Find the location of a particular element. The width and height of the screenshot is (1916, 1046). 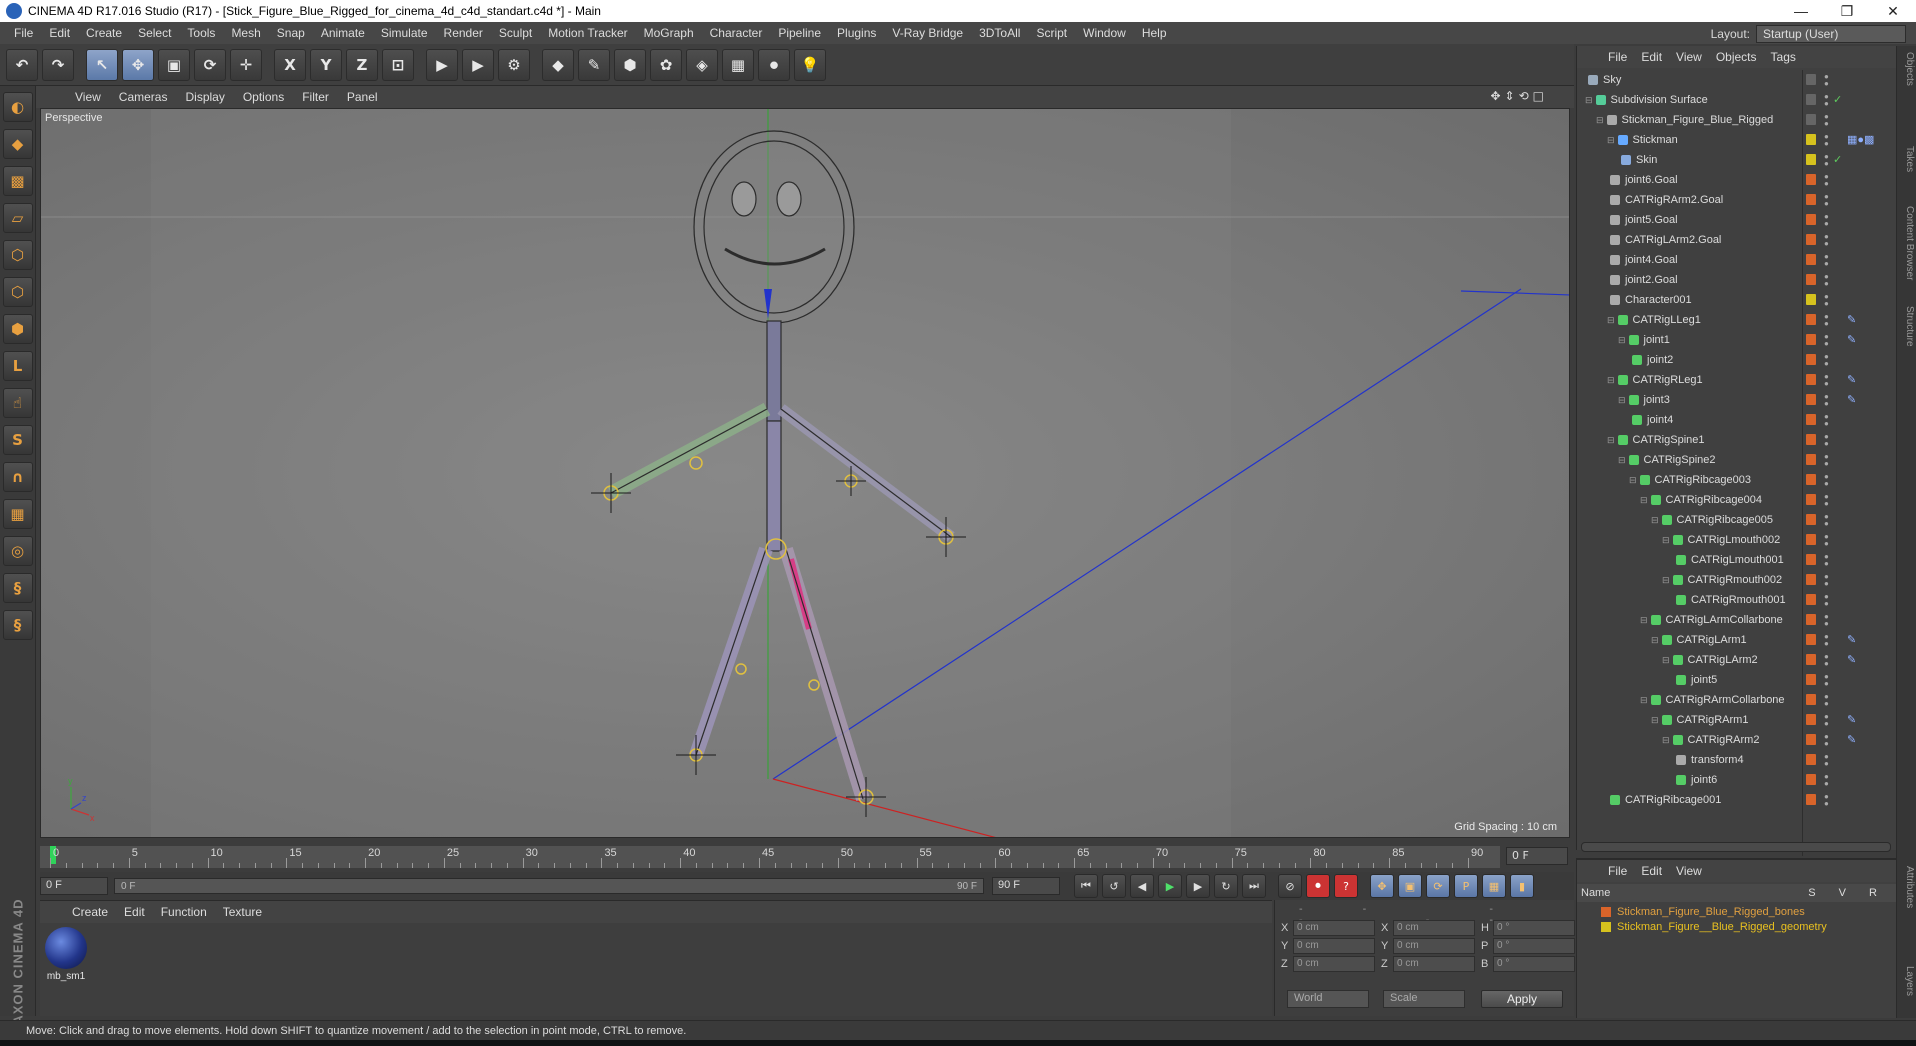

object-manager-scrollbar is located at coordinates (1736, 847).